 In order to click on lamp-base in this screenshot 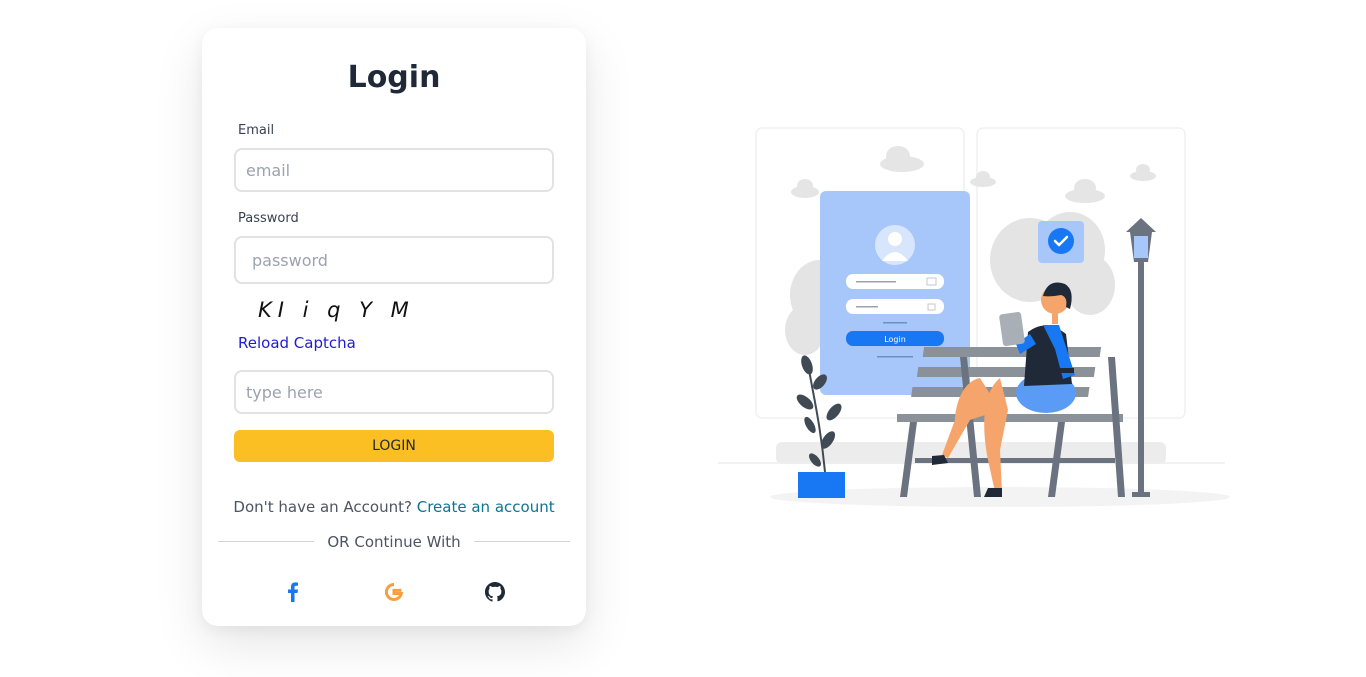, I will do `click(1141, 494)`.